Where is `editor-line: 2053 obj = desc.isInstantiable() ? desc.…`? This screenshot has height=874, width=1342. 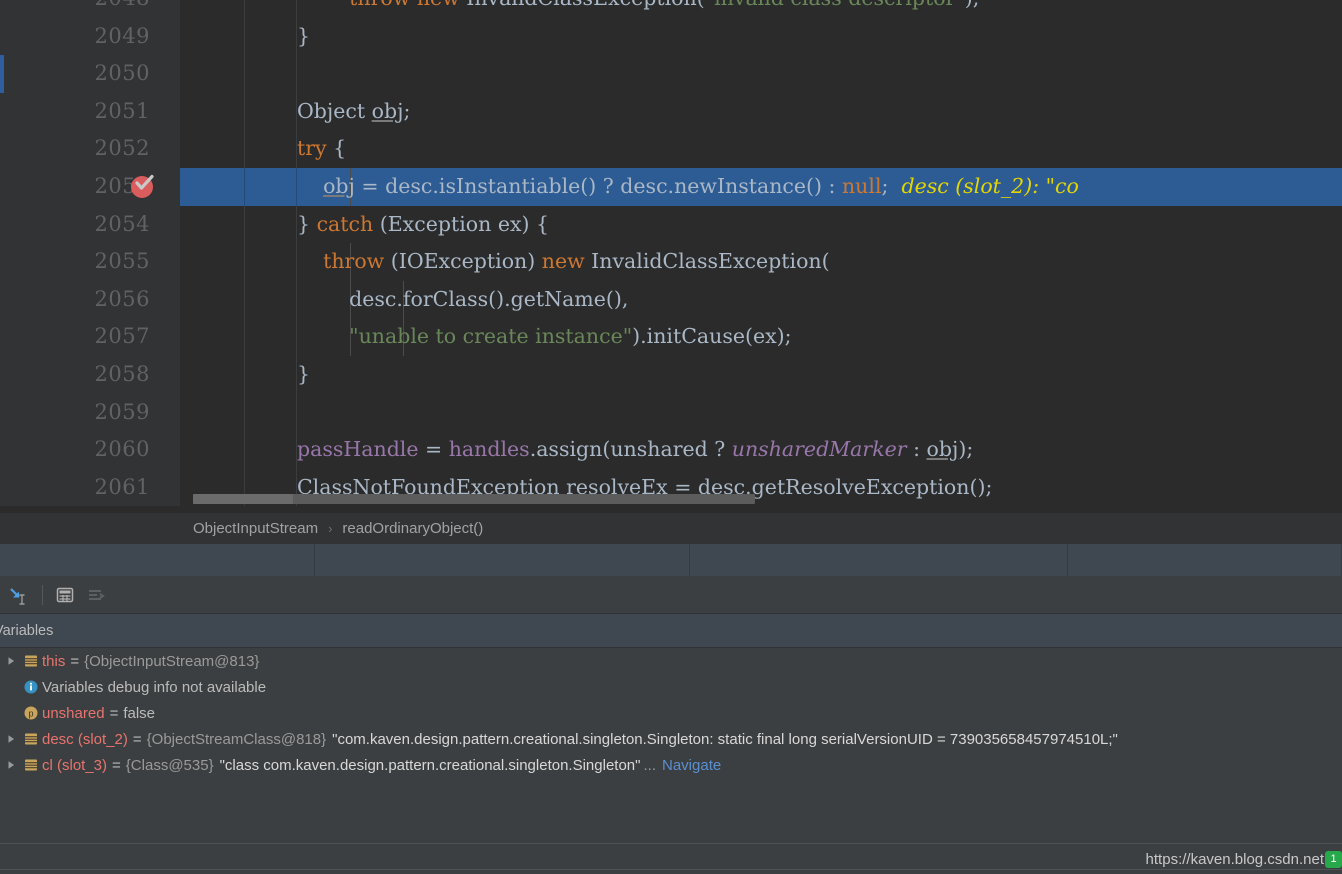
editor-line: 2053 obj = desc.isInstantiable() ? desc.… is located at coordinates (671, 187).